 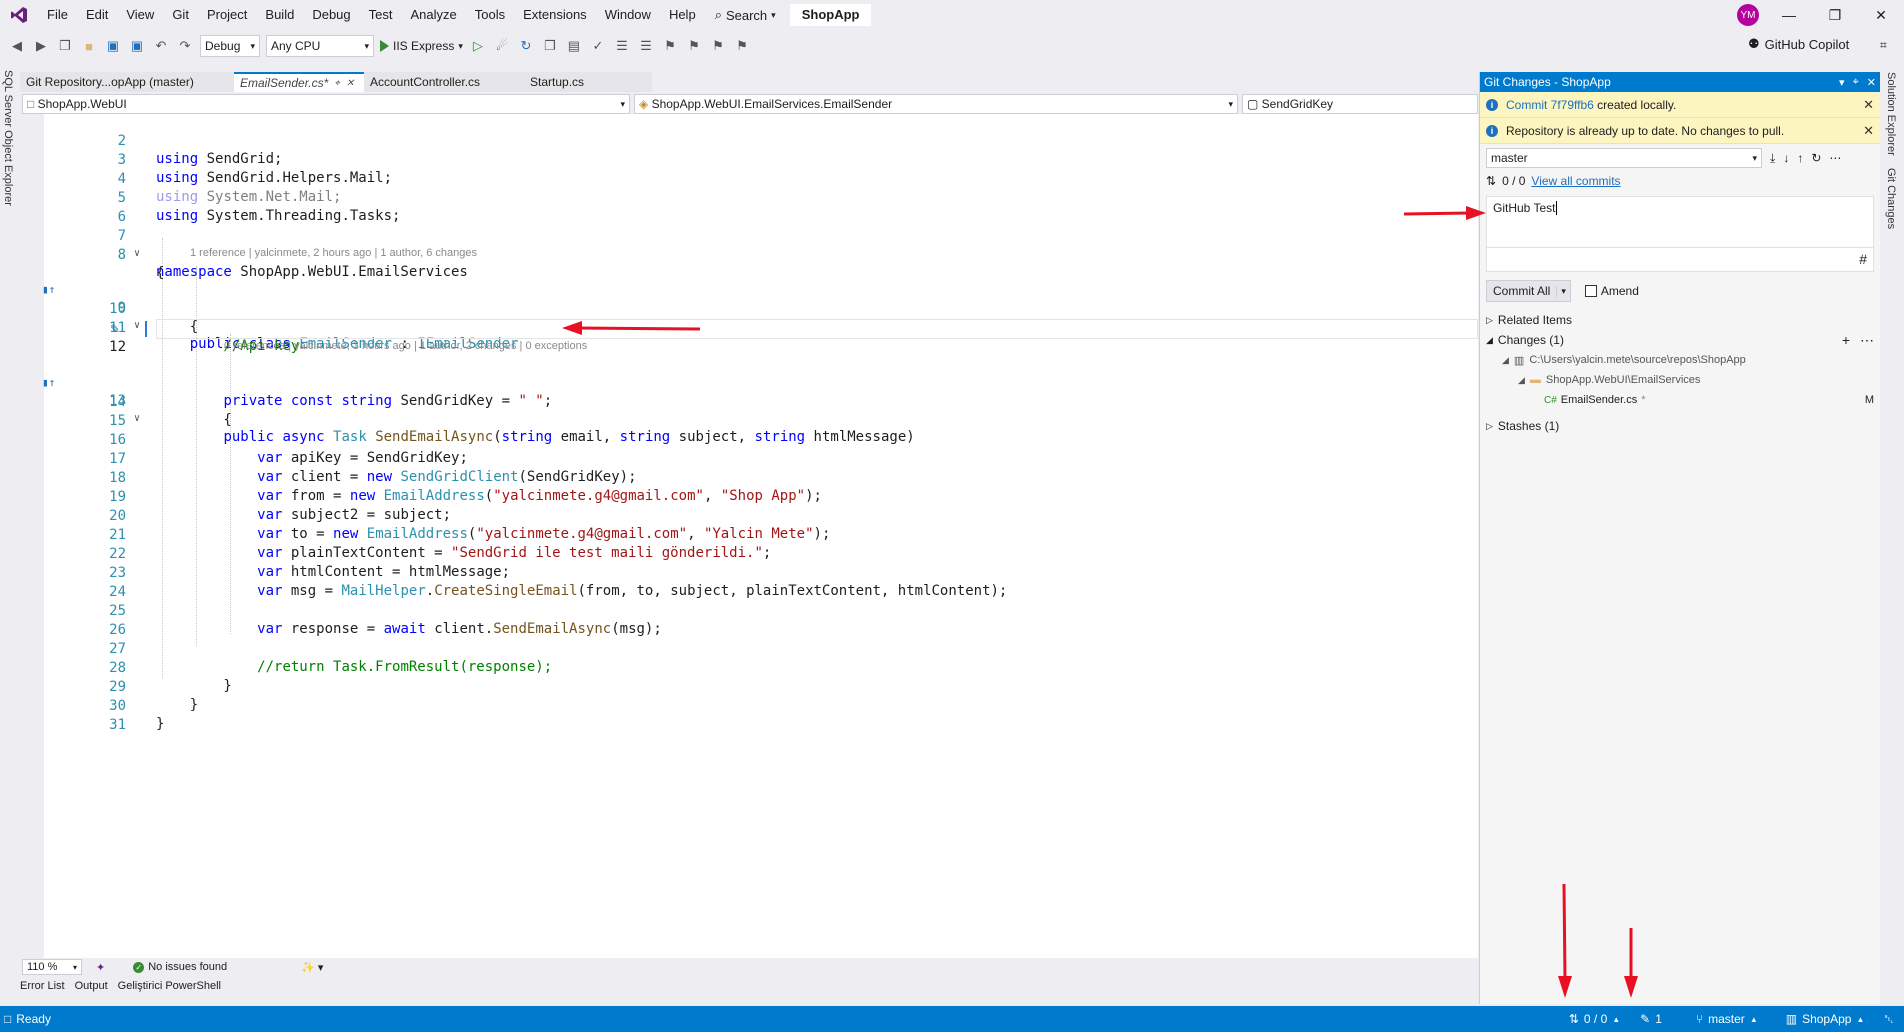 What do you see at coordinates (312, 967) in the screenshot?
I see `code-cleanup-icon: ✨ ▾` at bounding box center [312, 967].